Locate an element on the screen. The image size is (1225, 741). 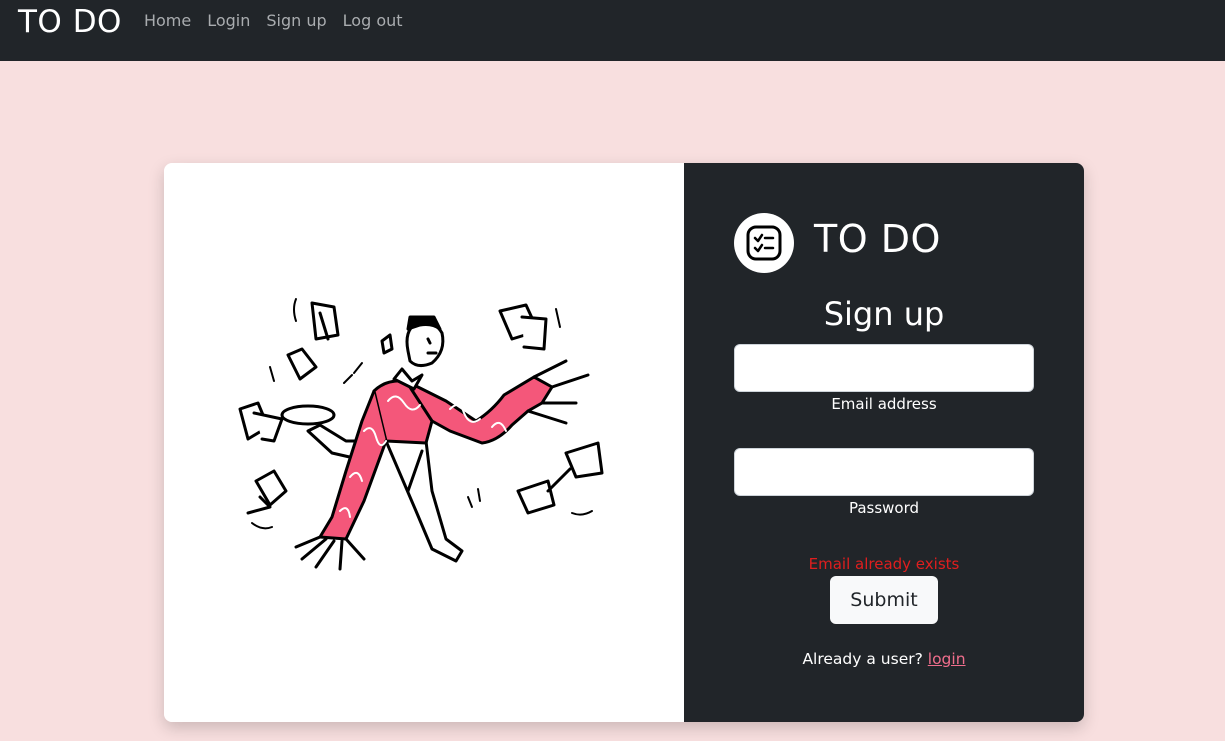
login-prompt: Already a user? login is located at coordinates (884, 659).